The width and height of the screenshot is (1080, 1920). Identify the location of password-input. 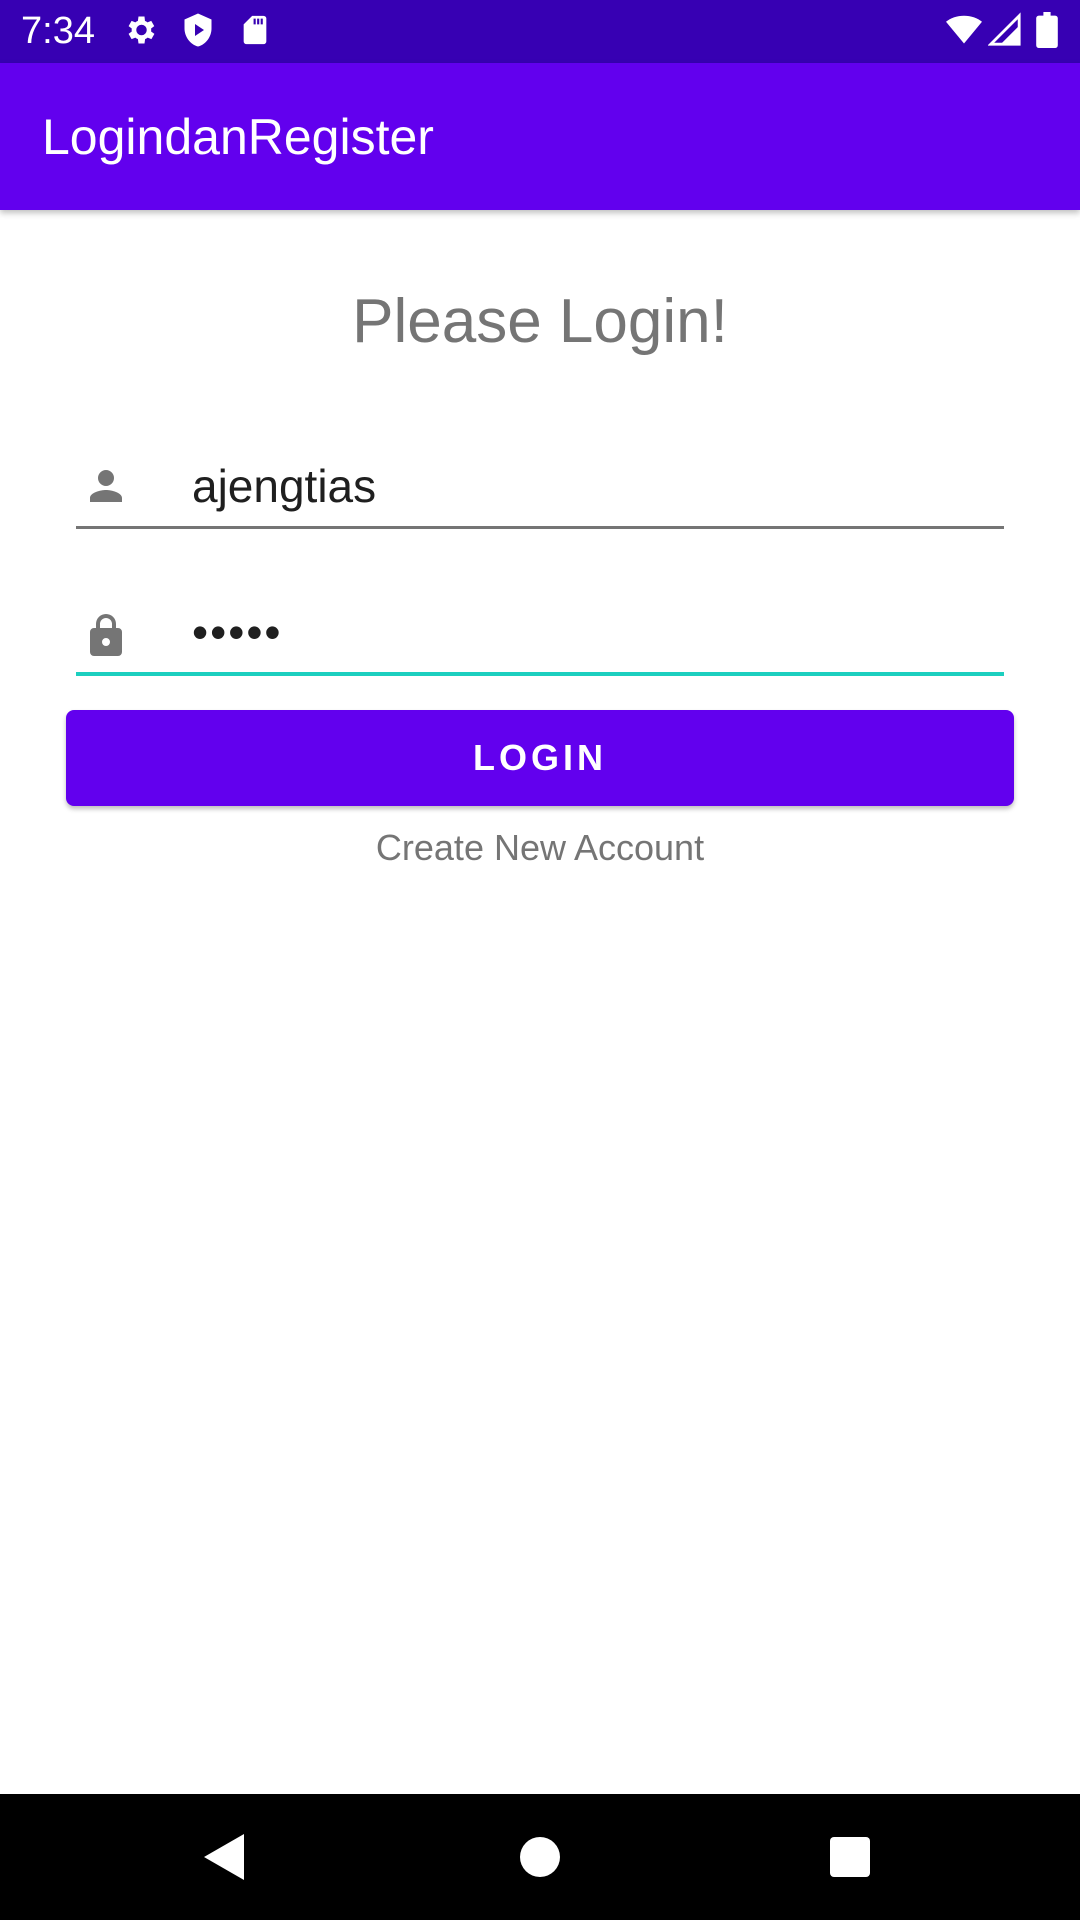
(592, 632).